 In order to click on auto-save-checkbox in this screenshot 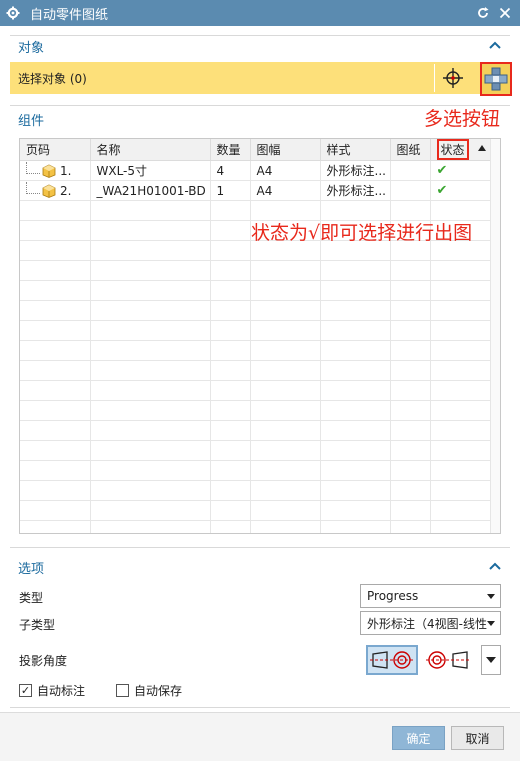, I will do `click(122, 690)`.